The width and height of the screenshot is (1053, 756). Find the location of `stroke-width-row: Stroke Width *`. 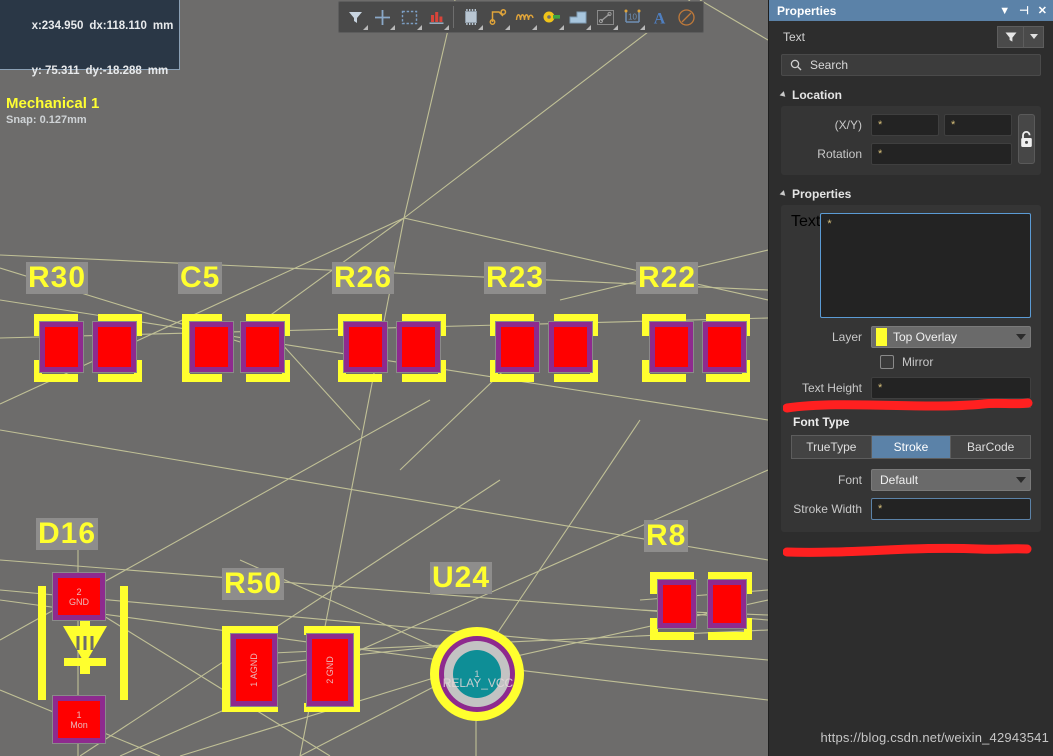

stroke-width-row: Stroke Width * is located at coordinates (911, 509).